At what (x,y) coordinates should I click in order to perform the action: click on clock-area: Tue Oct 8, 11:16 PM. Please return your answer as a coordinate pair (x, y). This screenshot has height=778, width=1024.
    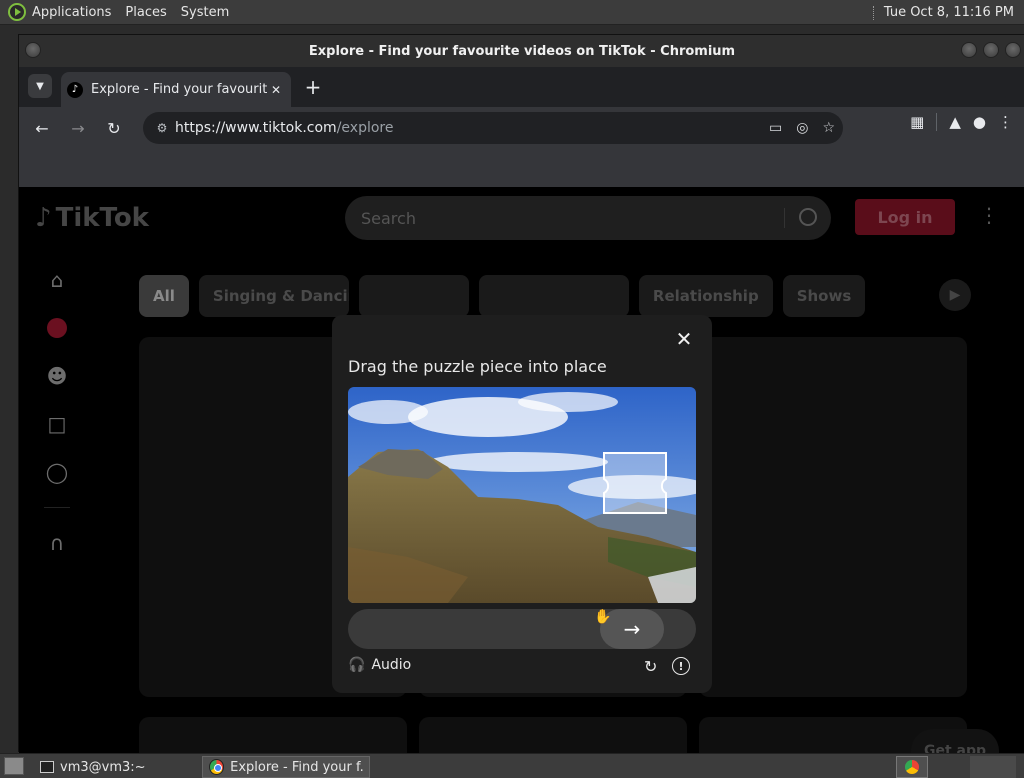
    Looking at the image, I should click on (948, 12).